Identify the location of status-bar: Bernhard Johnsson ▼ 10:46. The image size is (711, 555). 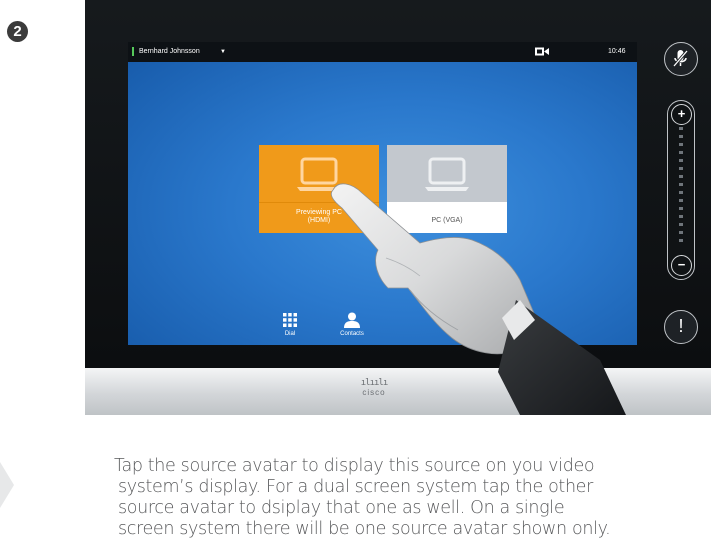
(382, 52).